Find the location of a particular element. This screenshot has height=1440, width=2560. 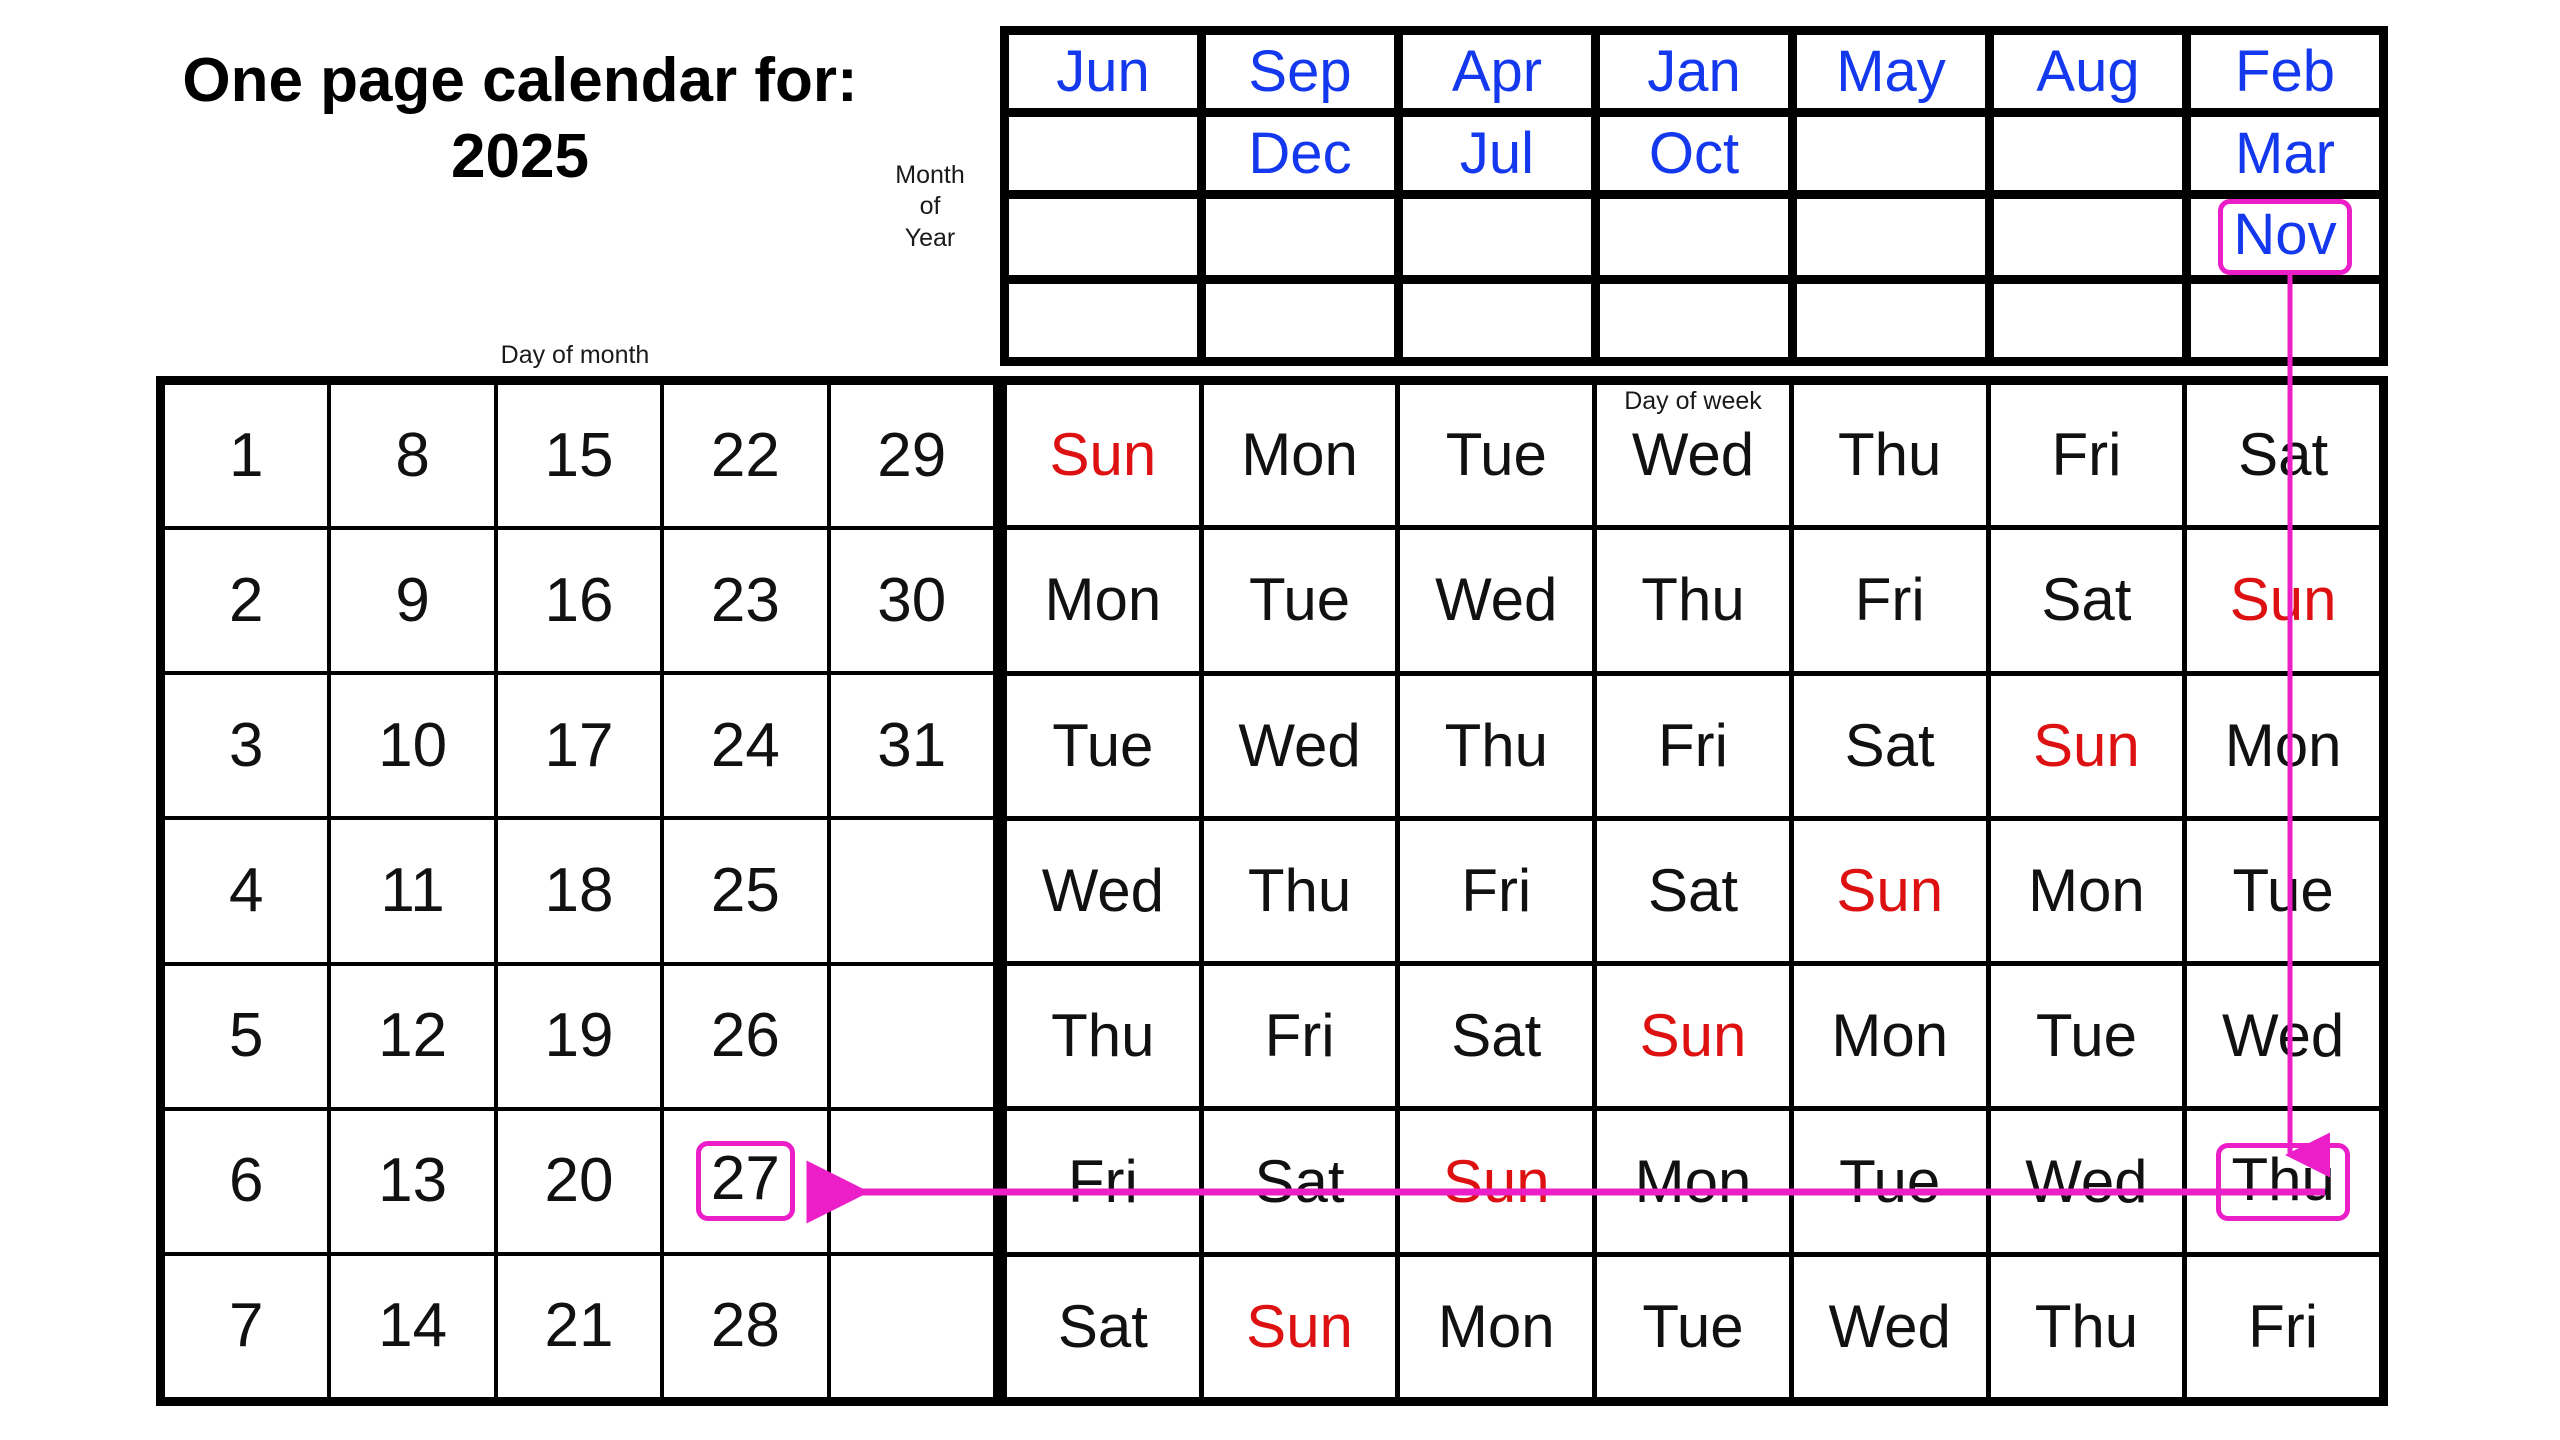

day-of-month-cell: 21 is located at coordinates (579, 1326).